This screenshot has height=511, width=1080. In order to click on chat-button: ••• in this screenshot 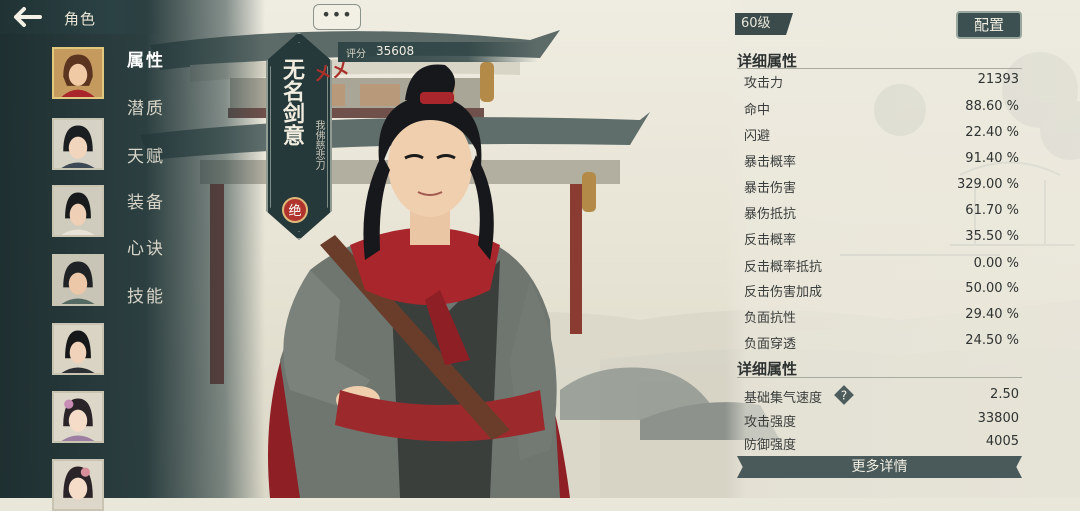, I will do `click(337, 17)`.